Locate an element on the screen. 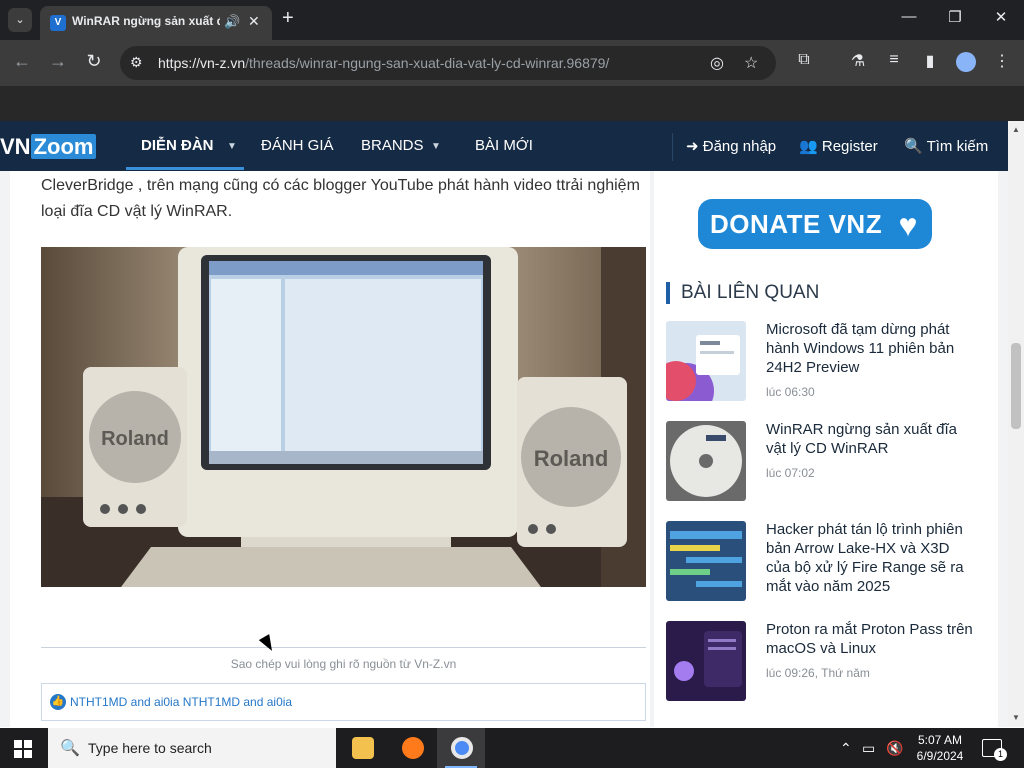 Image resolution: width=1024 pixels, height=768 pixels. register-label: Register is located at coordinates (849, 146).